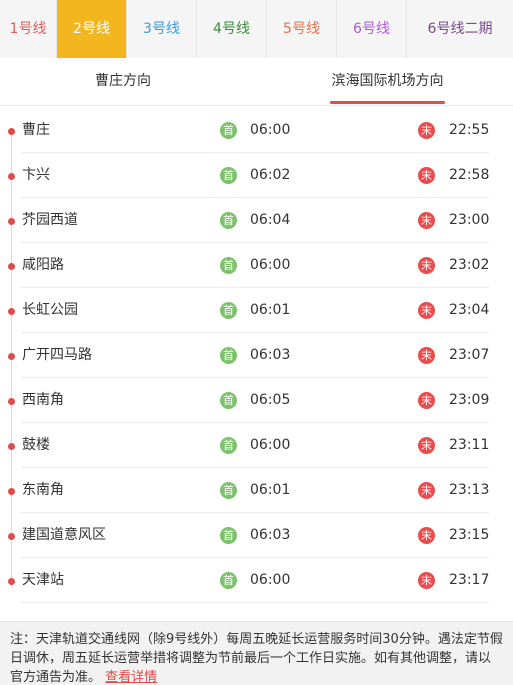 The height and width of the screenshot is (685, 513). I want to click on station-name: 芥园西道, so click(50, 220).